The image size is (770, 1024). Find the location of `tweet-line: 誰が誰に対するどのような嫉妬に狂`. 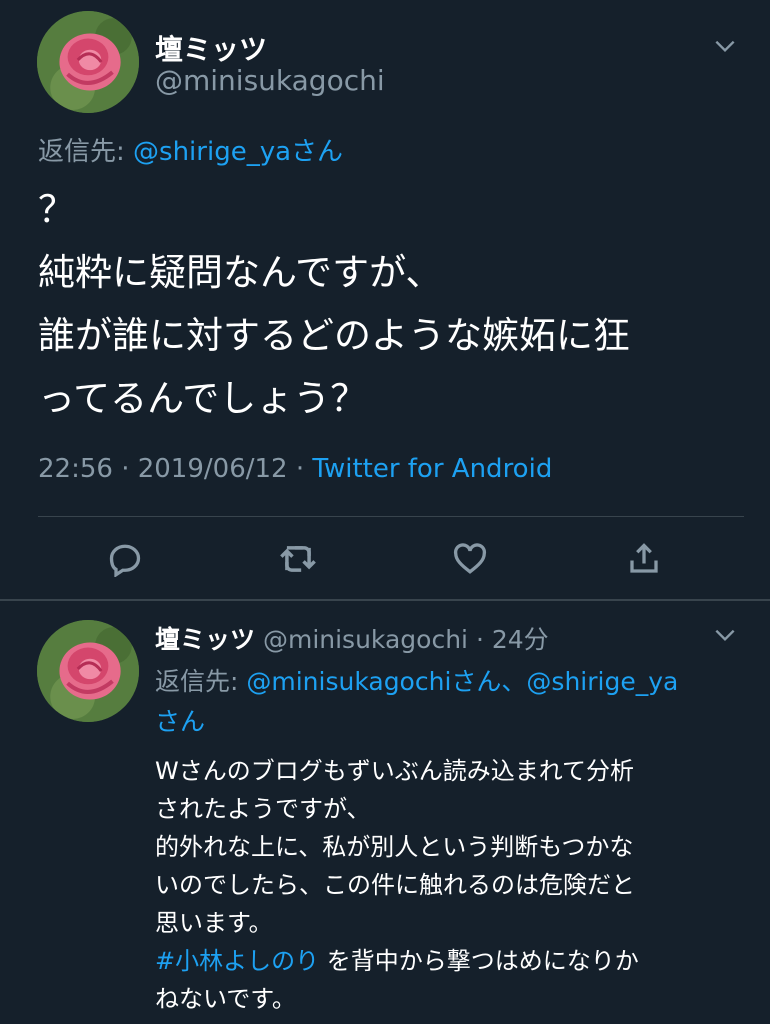

tweet-line: 誰が誰に対するどのような嫉妬に狂 is located at coordinates (334, 335).